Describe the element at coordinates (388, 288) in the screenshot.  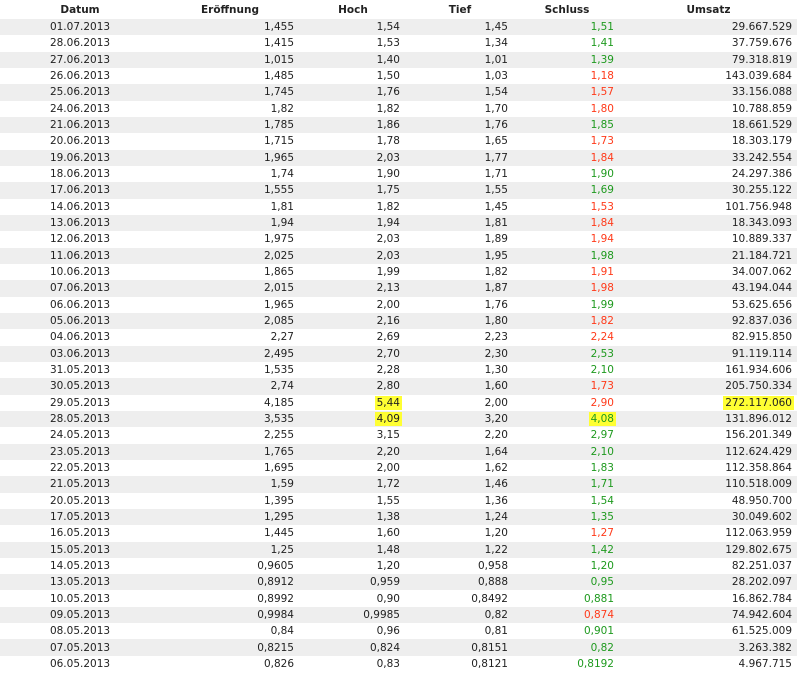
I see `high-cell-value: 2,13` at that location.